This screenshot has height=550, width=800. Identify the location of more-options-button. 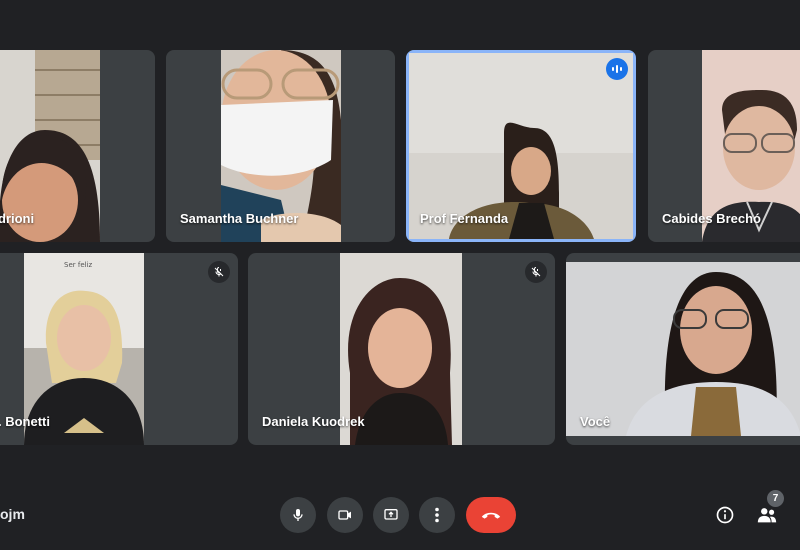
(437, 515).